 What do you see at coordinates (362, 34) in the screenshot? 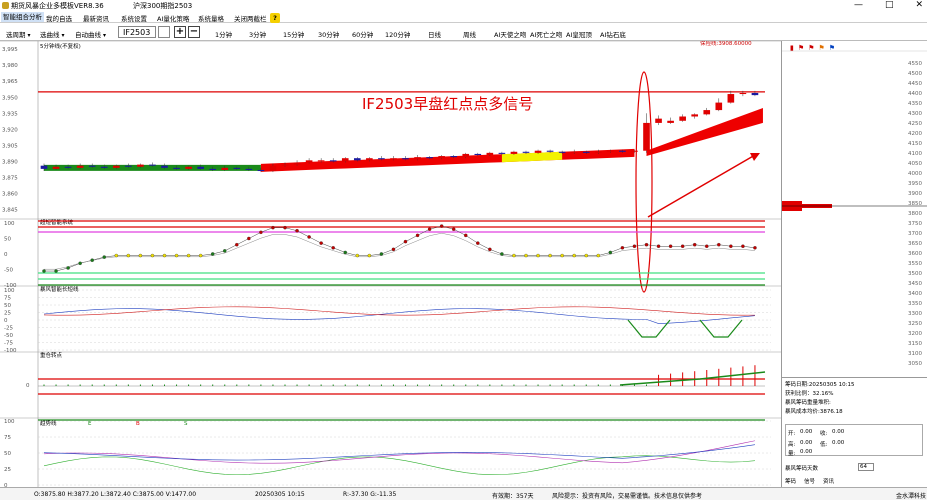
I see `period-60min: 60分钟` at bounding box center [362, 34].